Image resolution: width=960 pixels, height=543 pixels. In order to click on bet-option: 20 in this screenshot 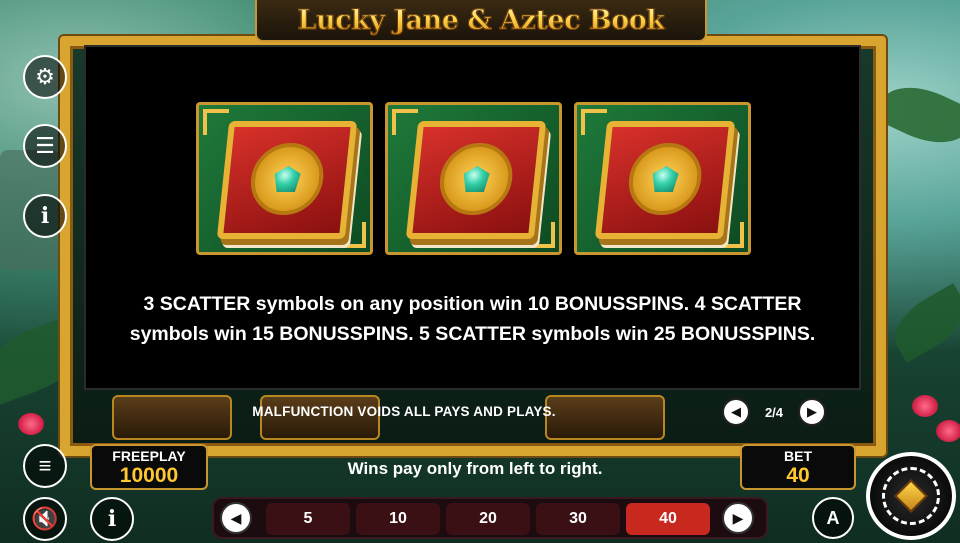, I will do `click(488, 519)`.